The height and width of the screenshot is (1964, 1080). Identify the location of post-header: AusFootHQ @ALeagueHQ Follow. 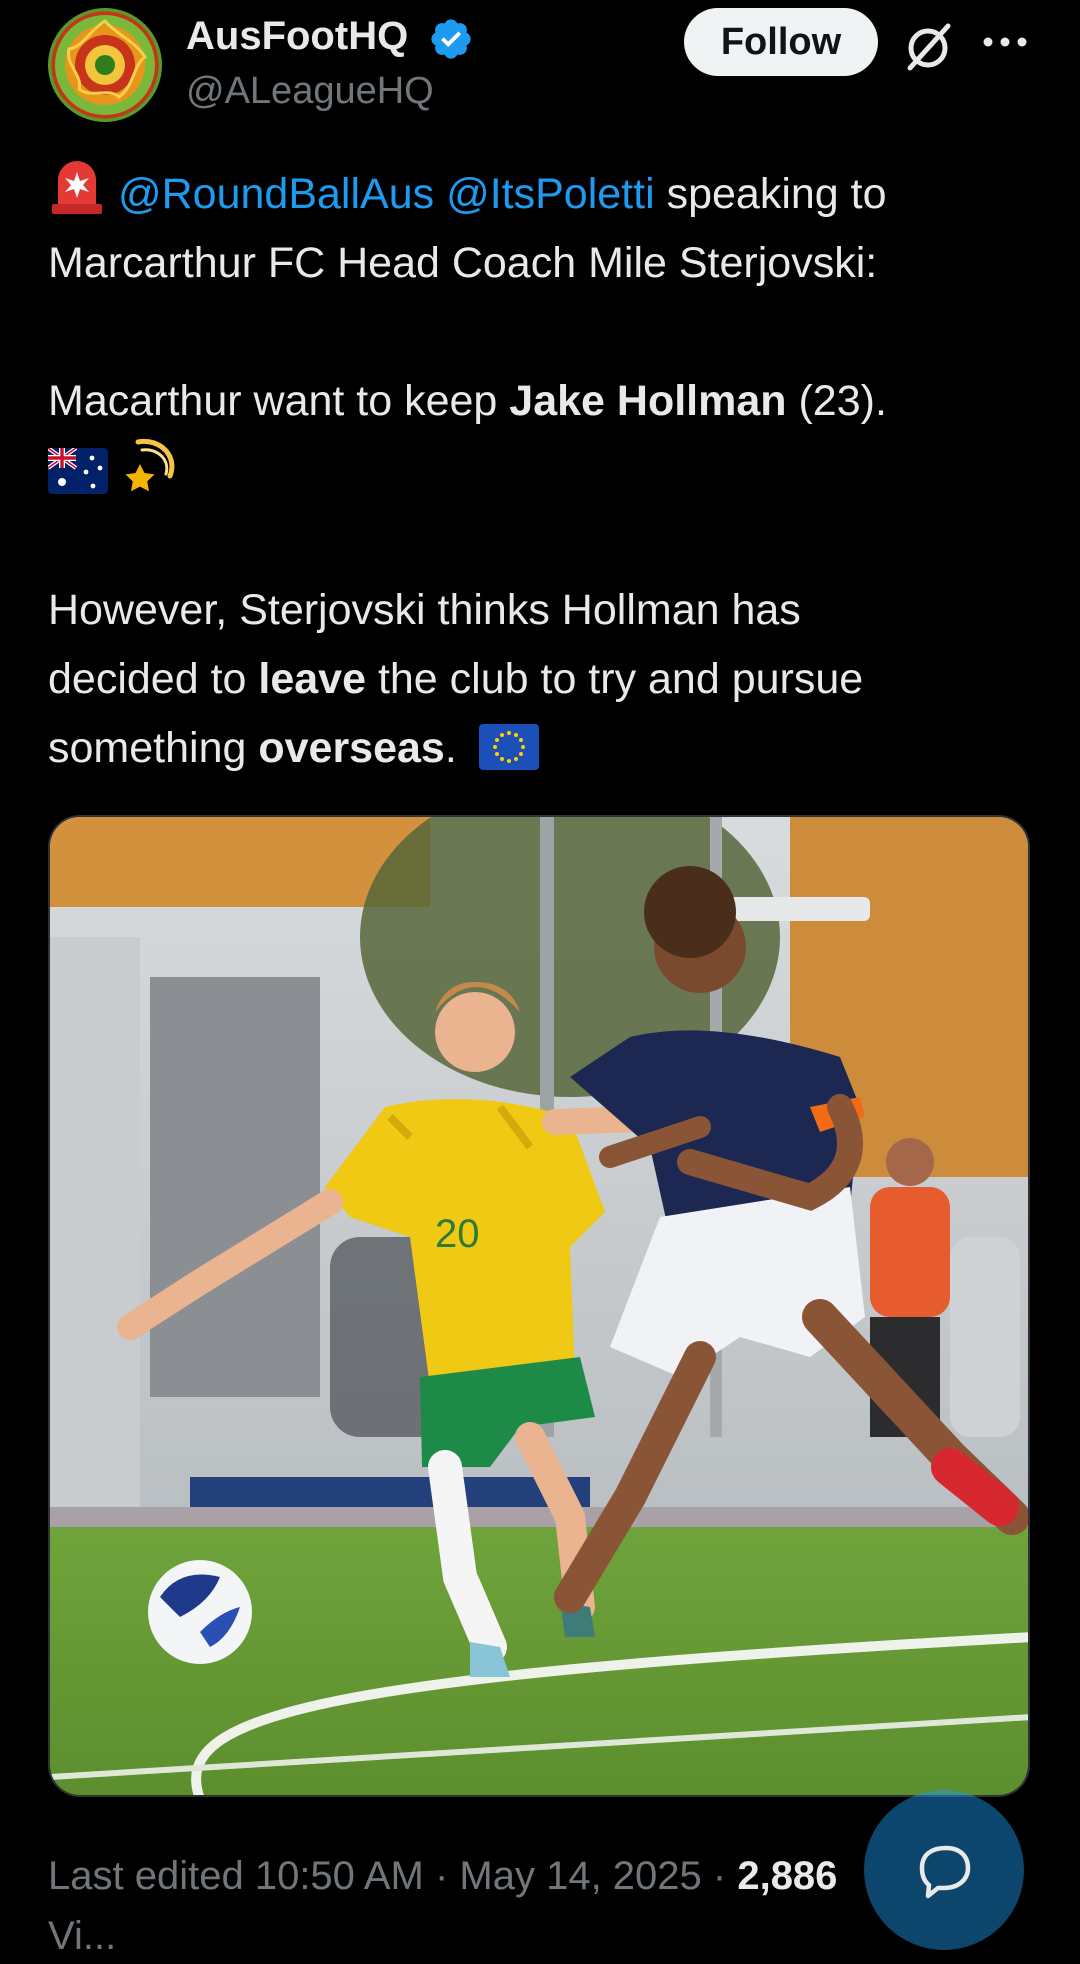
(540, 70).